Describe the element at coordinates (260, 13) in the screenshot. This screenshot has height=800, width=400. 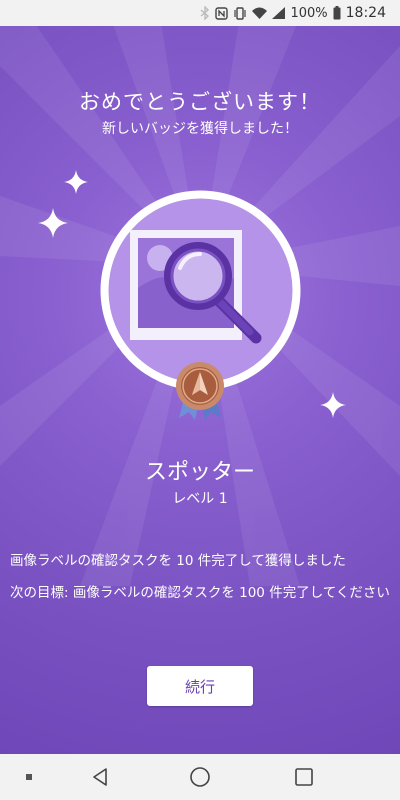
I see `wifi-icon` at that location.